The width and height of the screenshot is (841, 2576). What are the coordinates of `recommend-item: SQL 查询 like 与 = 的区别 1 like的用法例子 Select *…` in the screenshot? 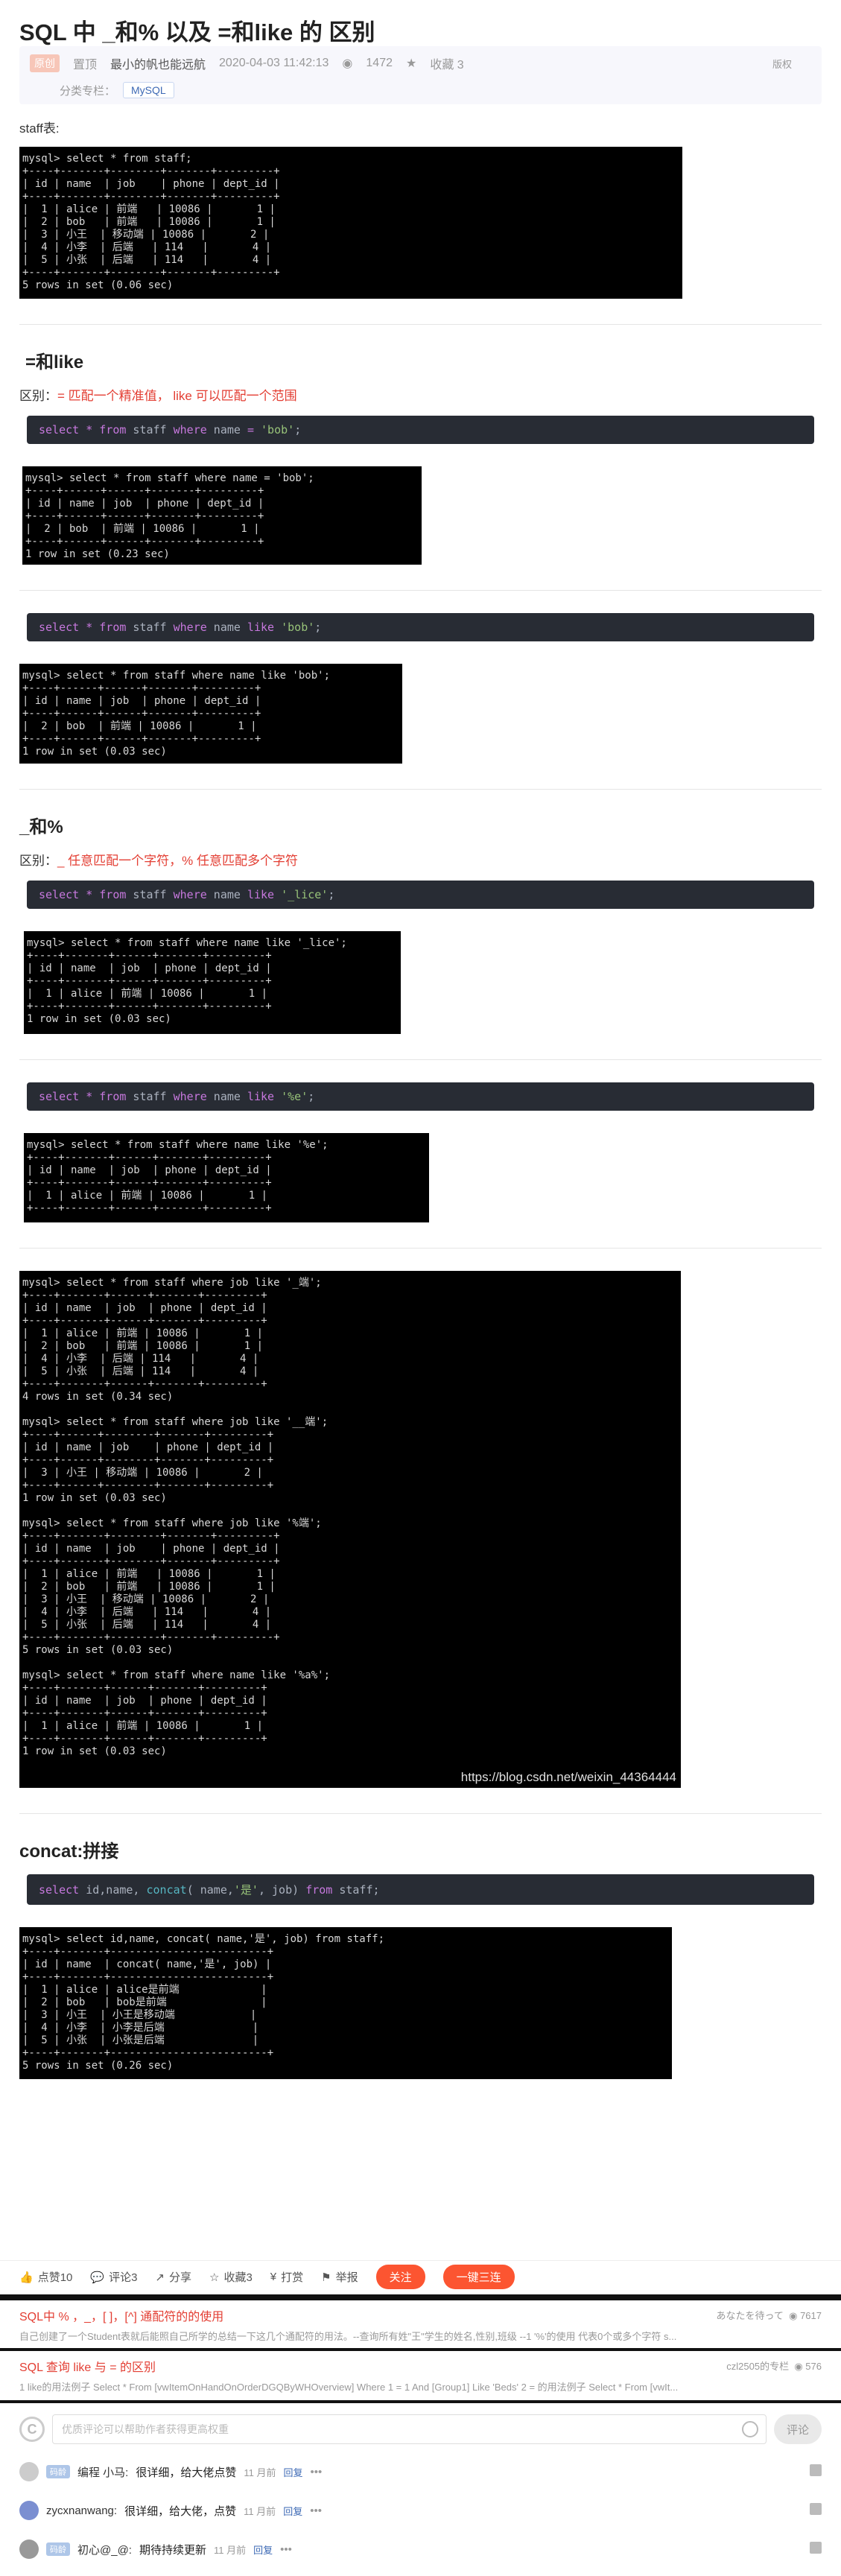 It's located at (420, 2376).